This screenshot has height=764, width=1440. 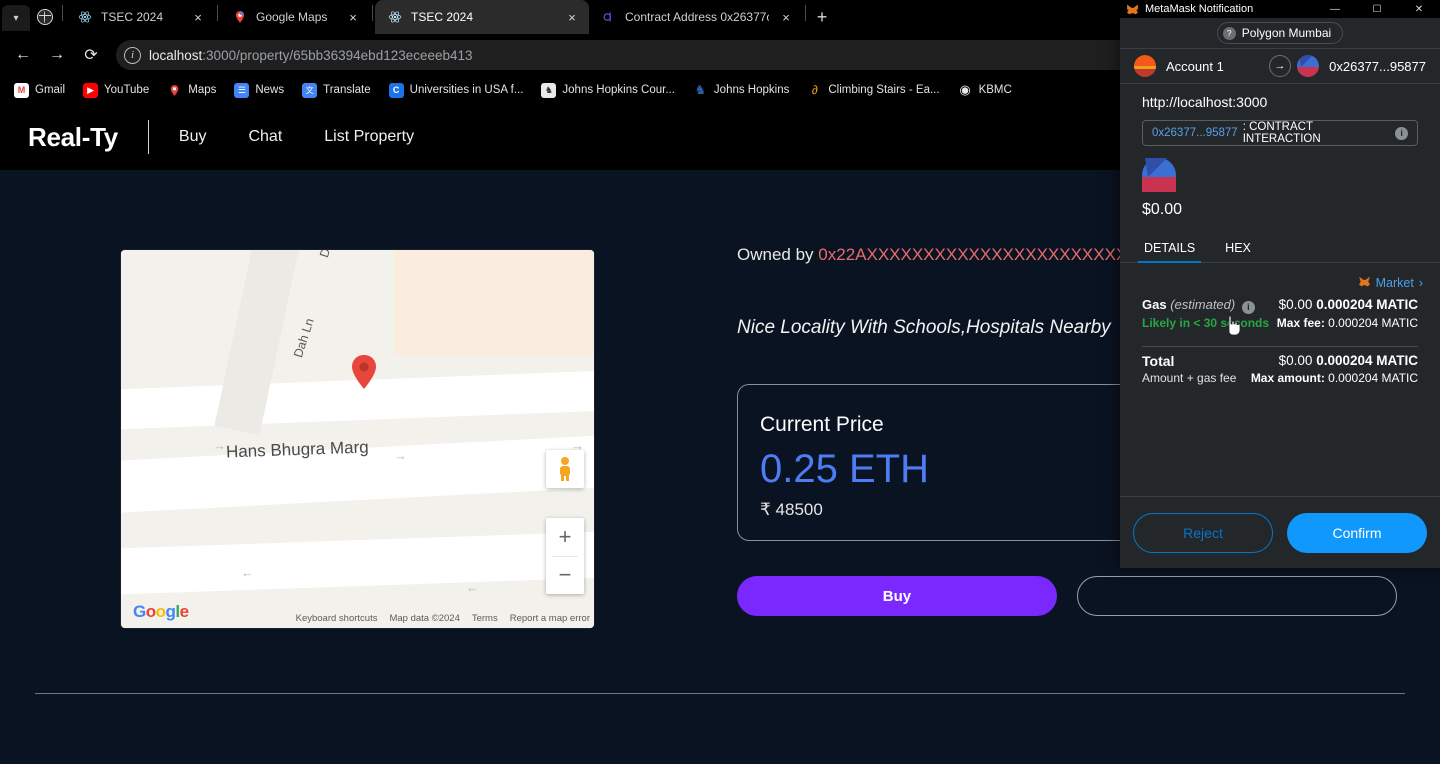 What do you see at coordinates (1280, 361) in the screenshot?
I see `total-row: Total $0.00 0.000204 MATIC` at bounding box center [1280, 361].